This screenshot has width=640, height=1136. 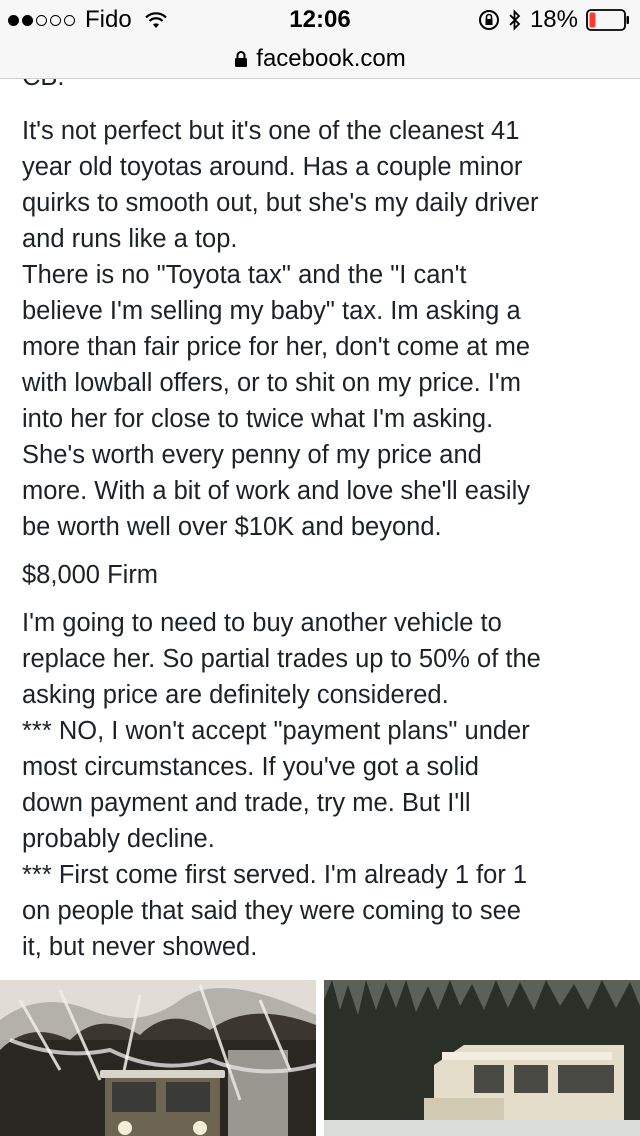 I want to click on battery-level-fill, so click(x=592, y=20).